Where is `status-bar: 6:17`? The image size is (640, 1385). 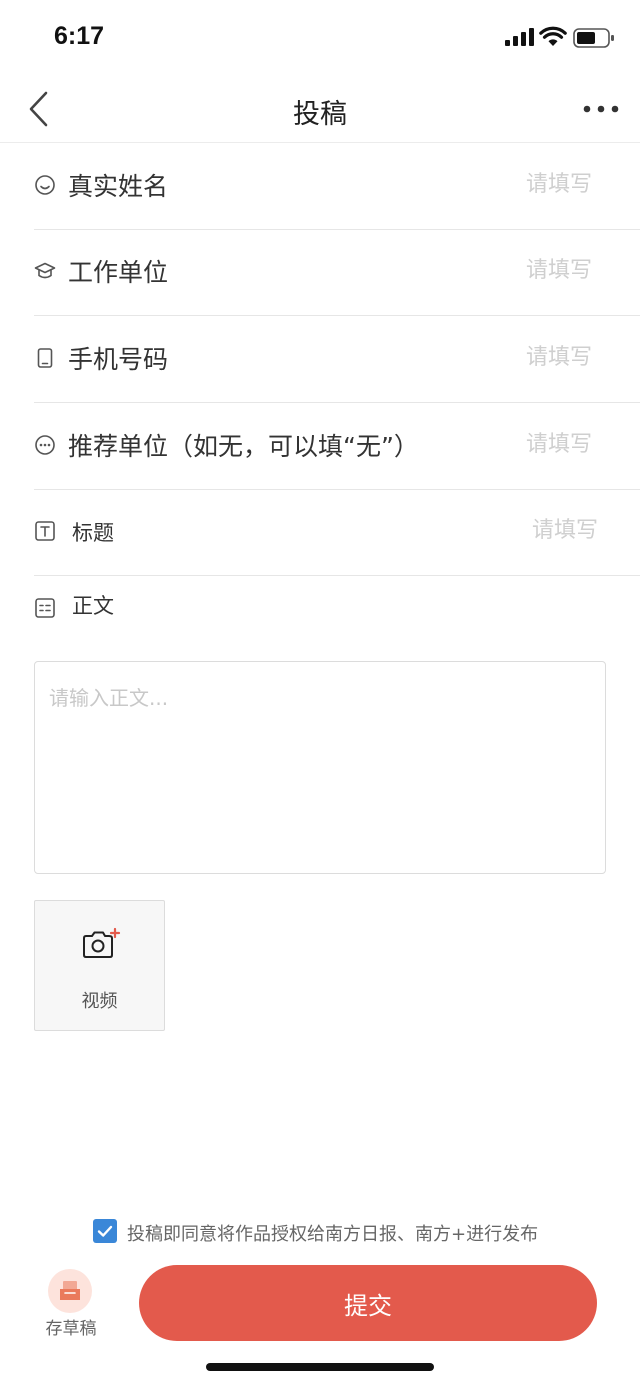
status-bar: 6:17 is located at coordinates (320, 38).